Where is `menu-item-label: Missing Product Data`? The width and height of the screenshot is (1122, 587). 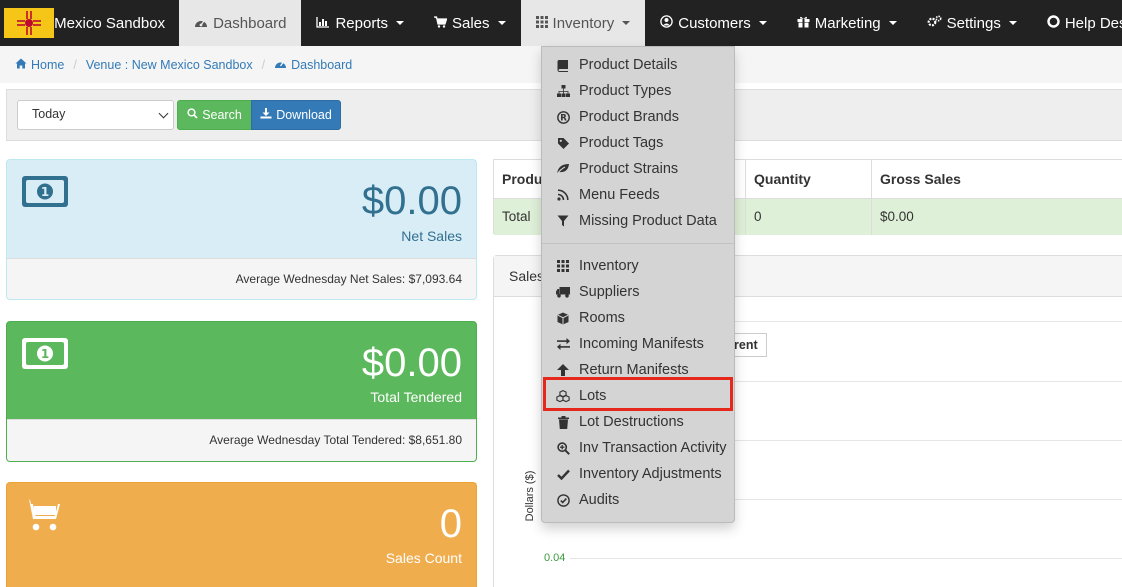
menu-item-label: Missing Product Data is located at coordinates (648, 221).